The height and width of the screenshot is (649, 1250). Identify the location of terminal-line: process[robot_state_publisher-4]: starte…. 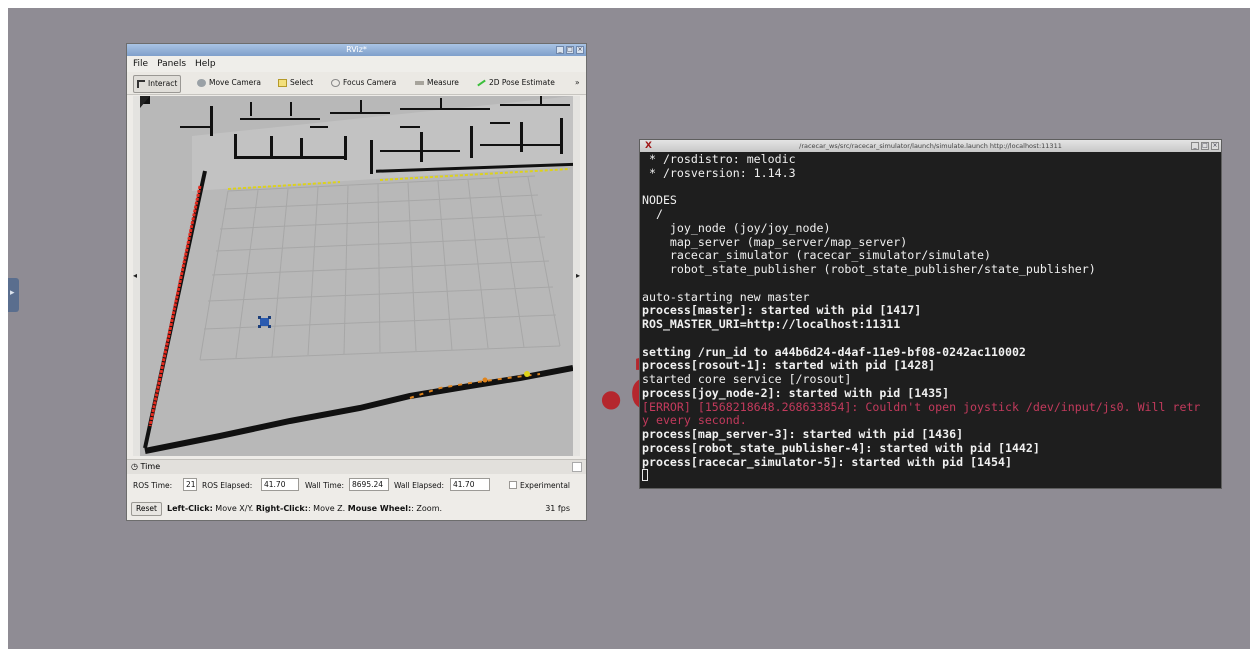
(841, 447).